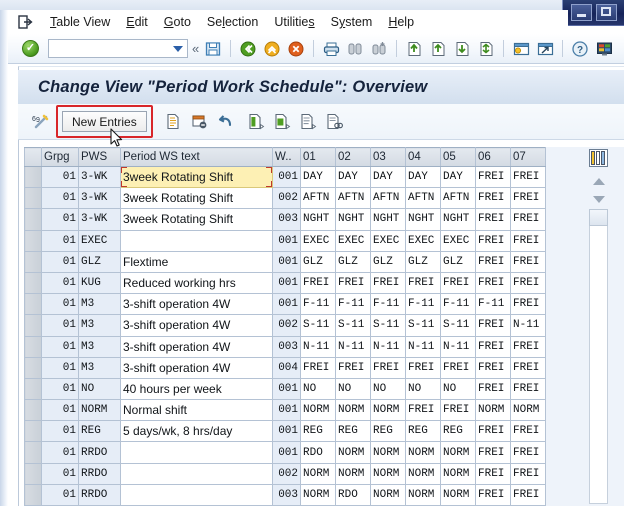  Describe the element at coordinates (318, 431) in the screenshot. I see `cell-d1: REG` at that location.